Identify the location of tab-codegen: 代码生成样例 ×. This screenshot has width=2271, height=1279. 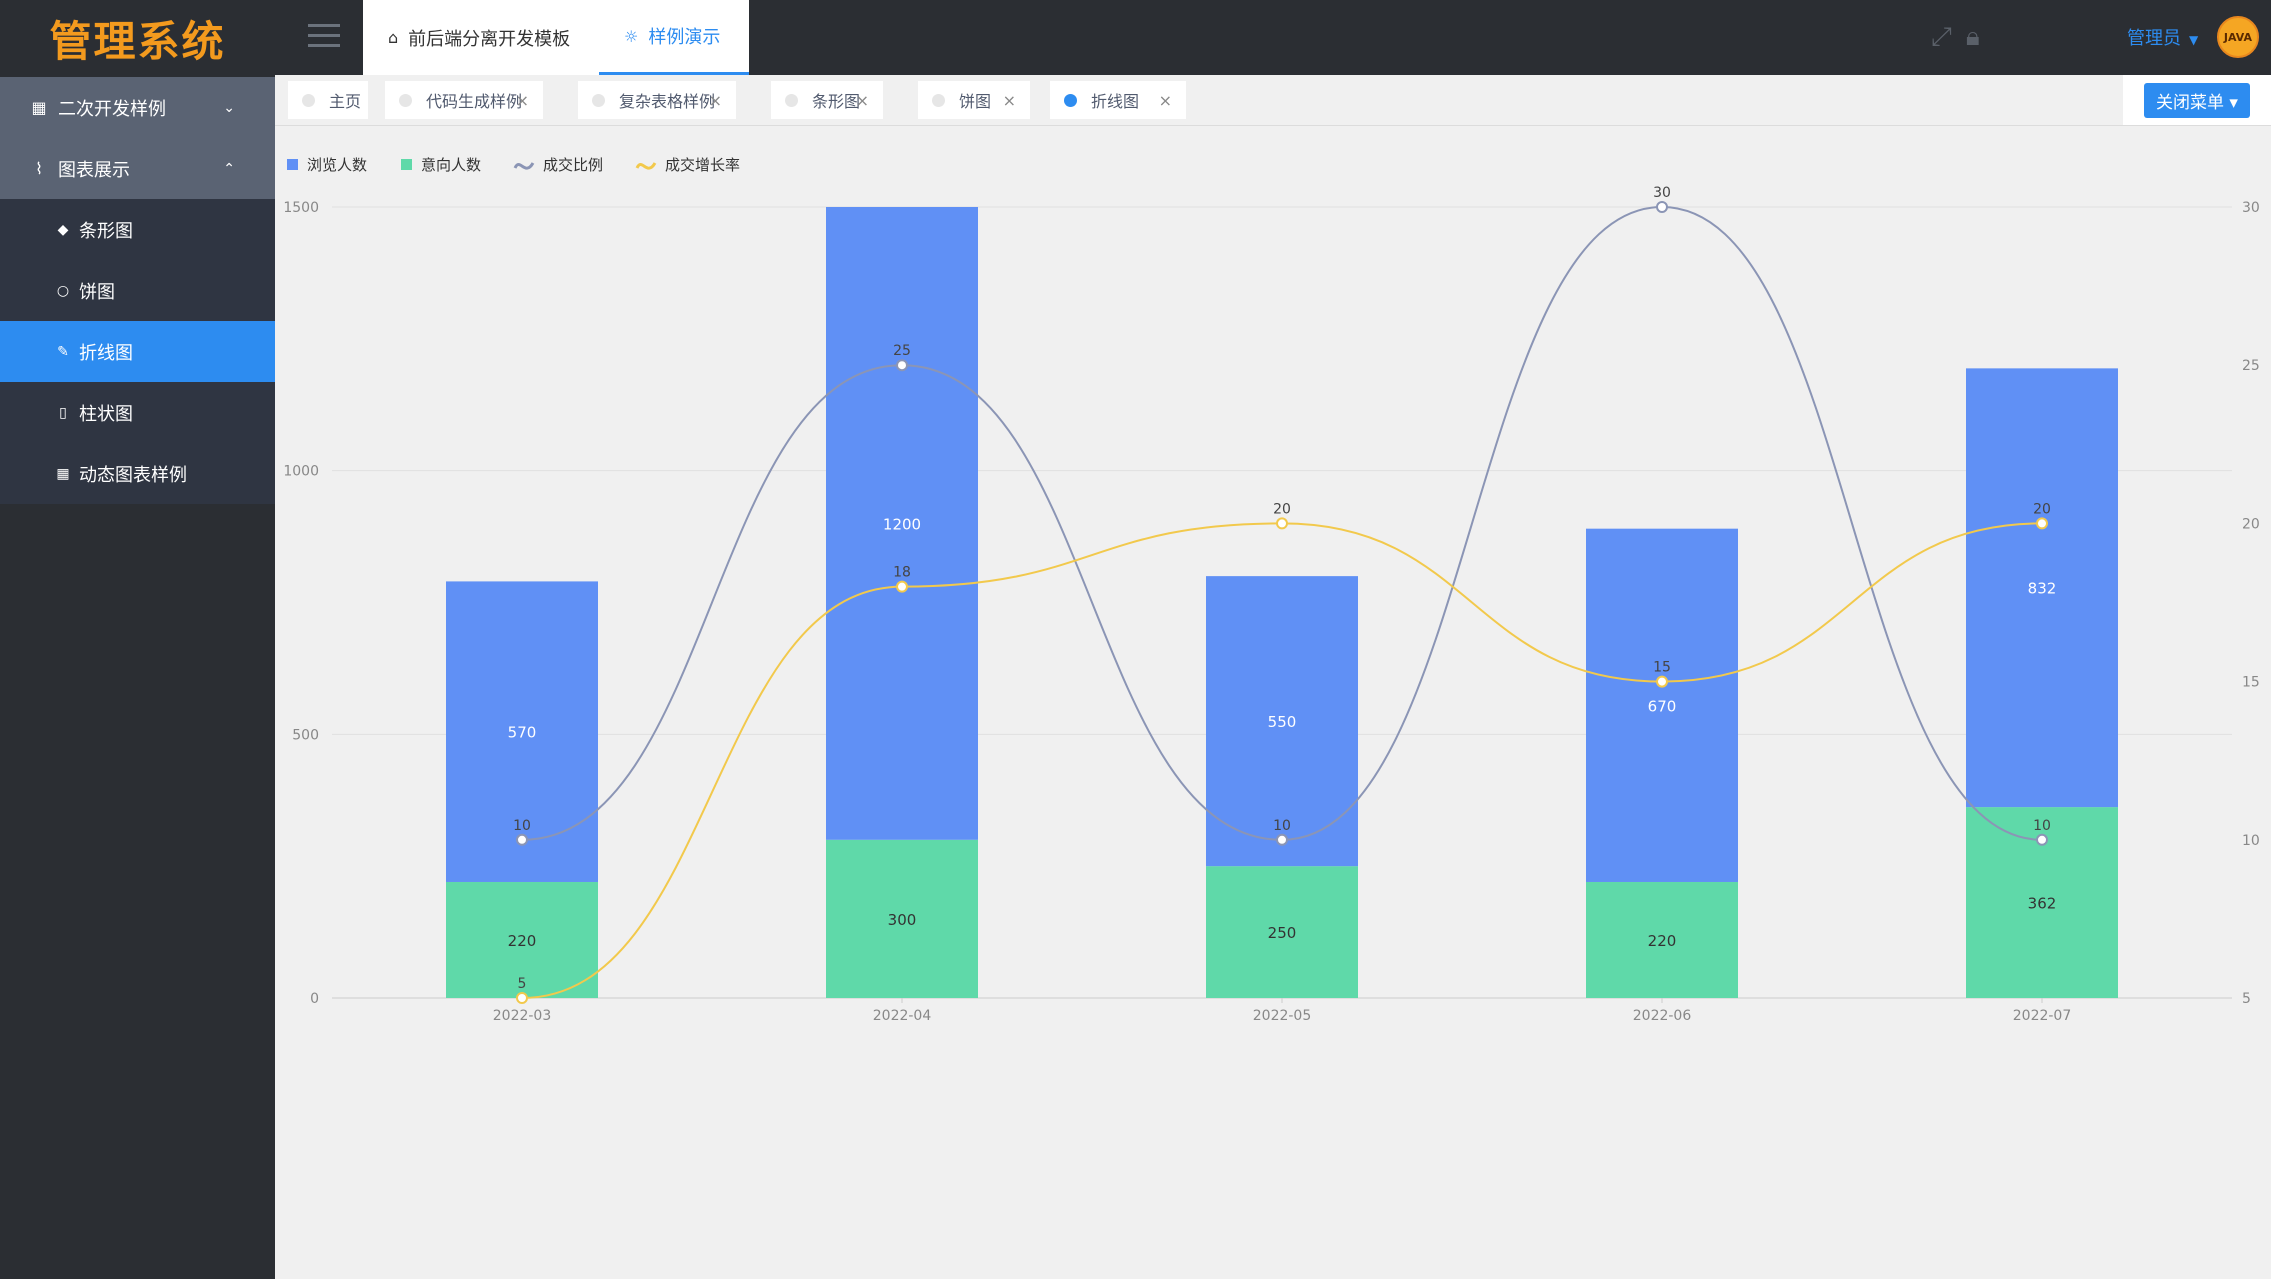
(464, 100).